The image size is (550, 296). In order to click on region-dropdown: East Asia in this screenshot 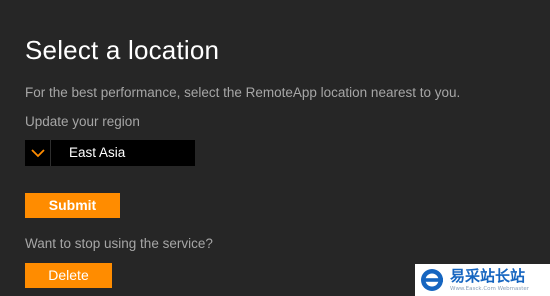, I will do `click(110, 153)`.